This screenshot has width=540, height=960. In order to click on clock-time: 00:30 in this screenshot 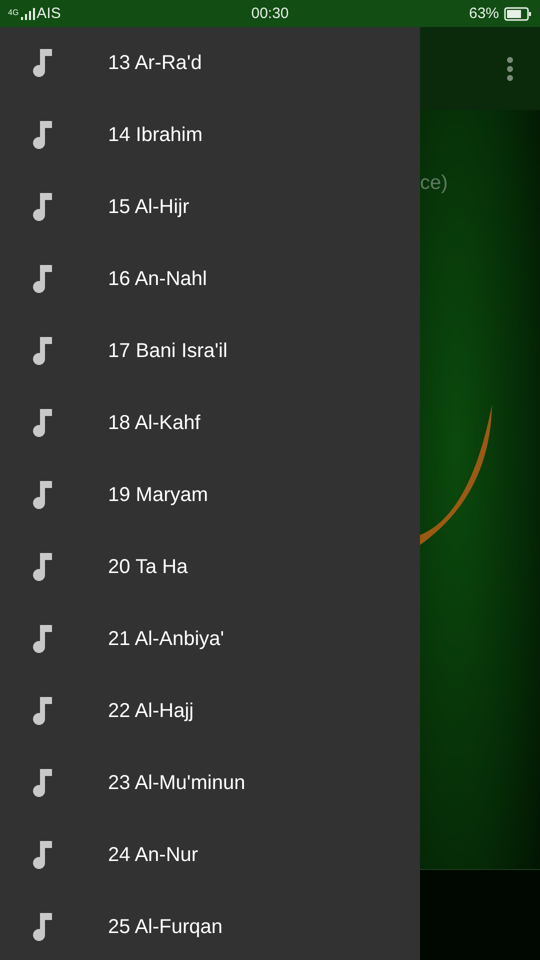, I will do `click(270, 13)`.